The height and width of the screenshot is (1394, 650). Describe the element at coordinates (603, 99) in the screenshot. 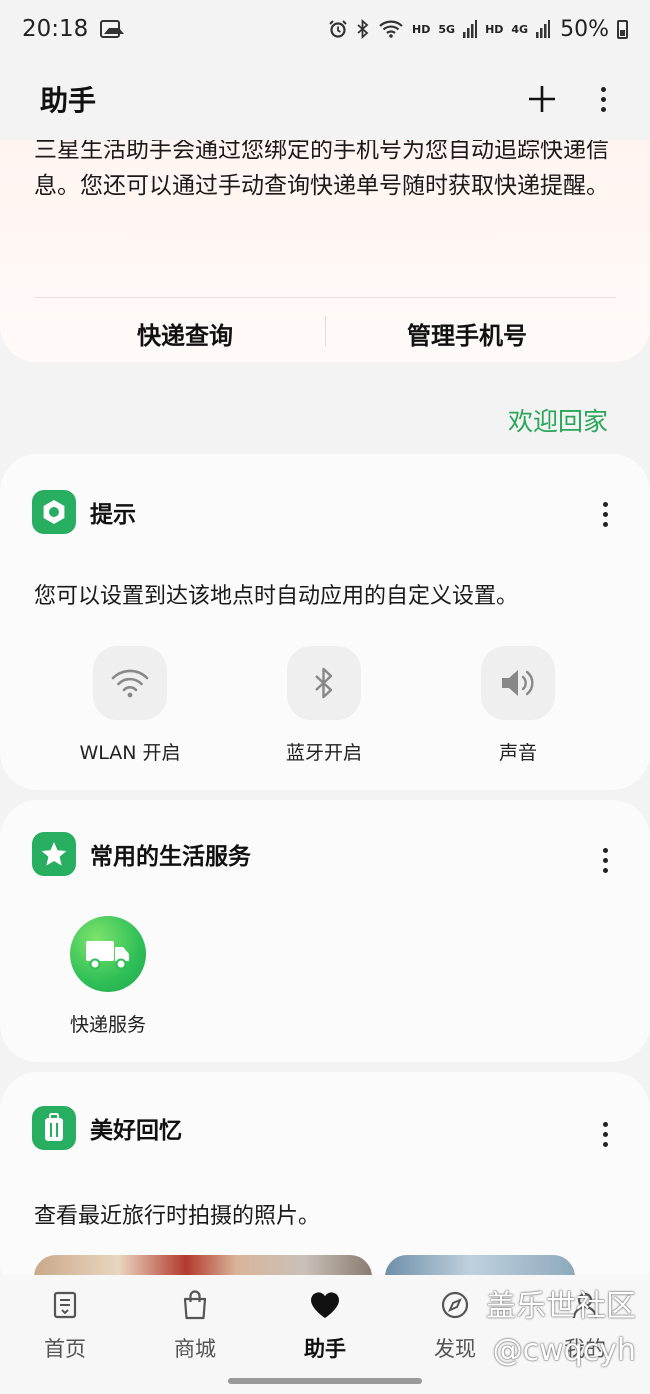

I see `more-options-icon` at that location.